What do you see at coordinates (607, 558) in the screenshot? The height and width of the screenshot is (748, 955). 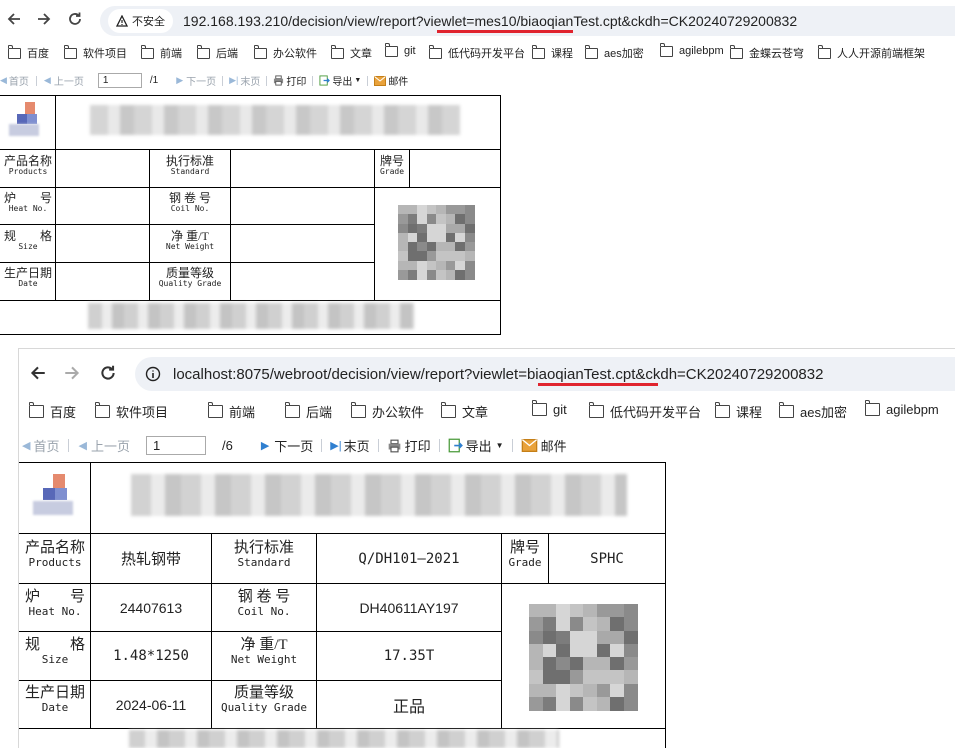 I see `value-grade: SPHC` at bounding box center [607, 558].